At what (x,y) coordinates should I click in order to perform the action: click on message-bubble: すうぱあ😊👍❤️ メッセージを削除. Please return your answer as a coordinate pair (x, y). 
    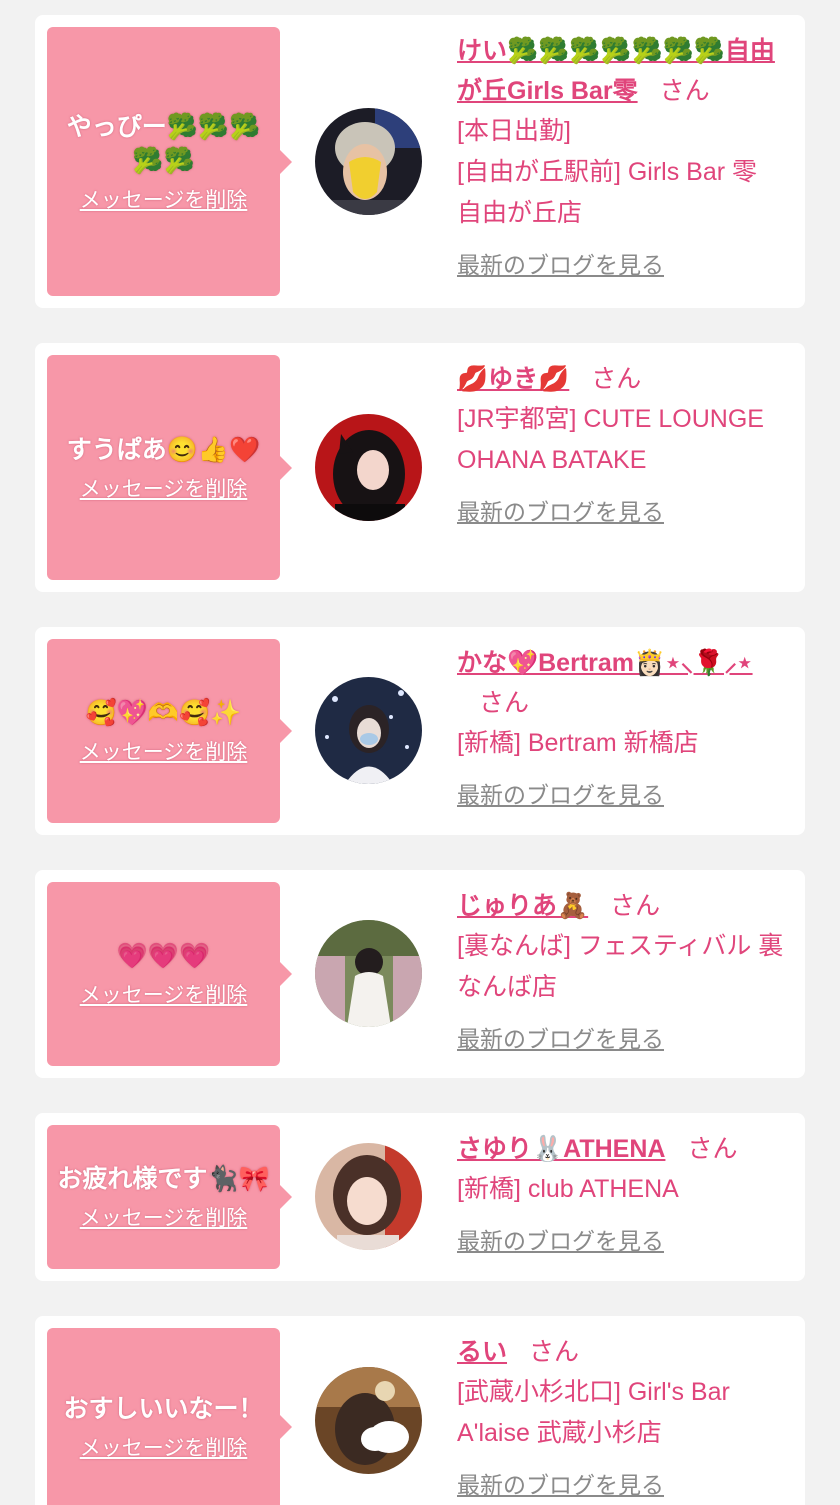
    Looking at the image, I should click on (169, 467).